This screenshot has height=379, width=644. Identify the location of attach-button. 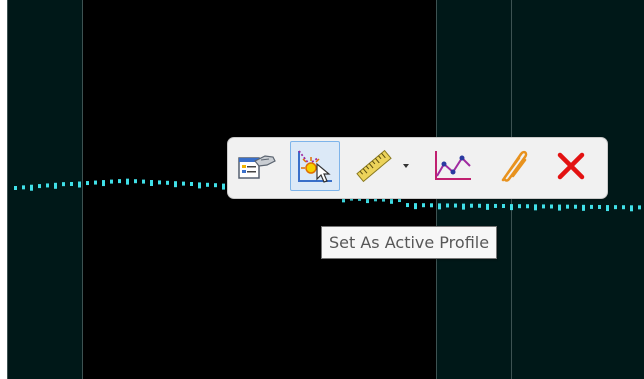
(511, 166).